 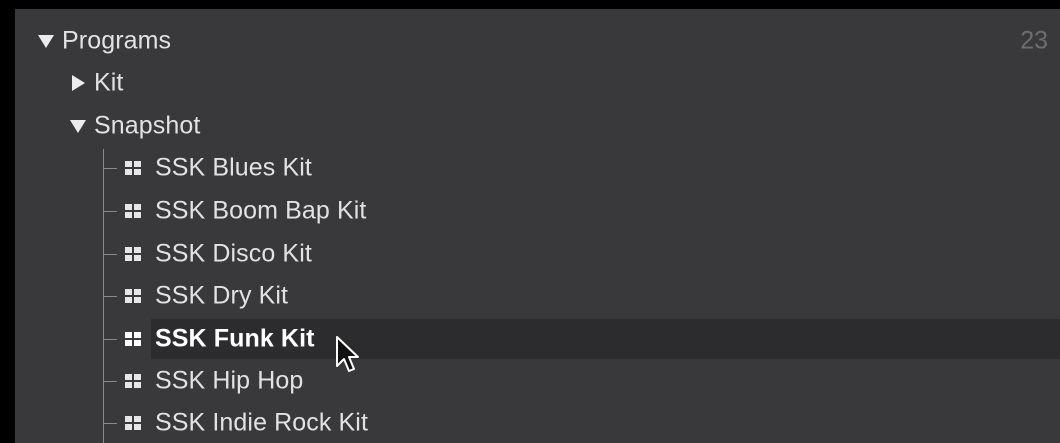 What do you see at coordinates (110, 339) in the screenshot?
I see `tree-connector-branch` at bounding box center [110, 339].